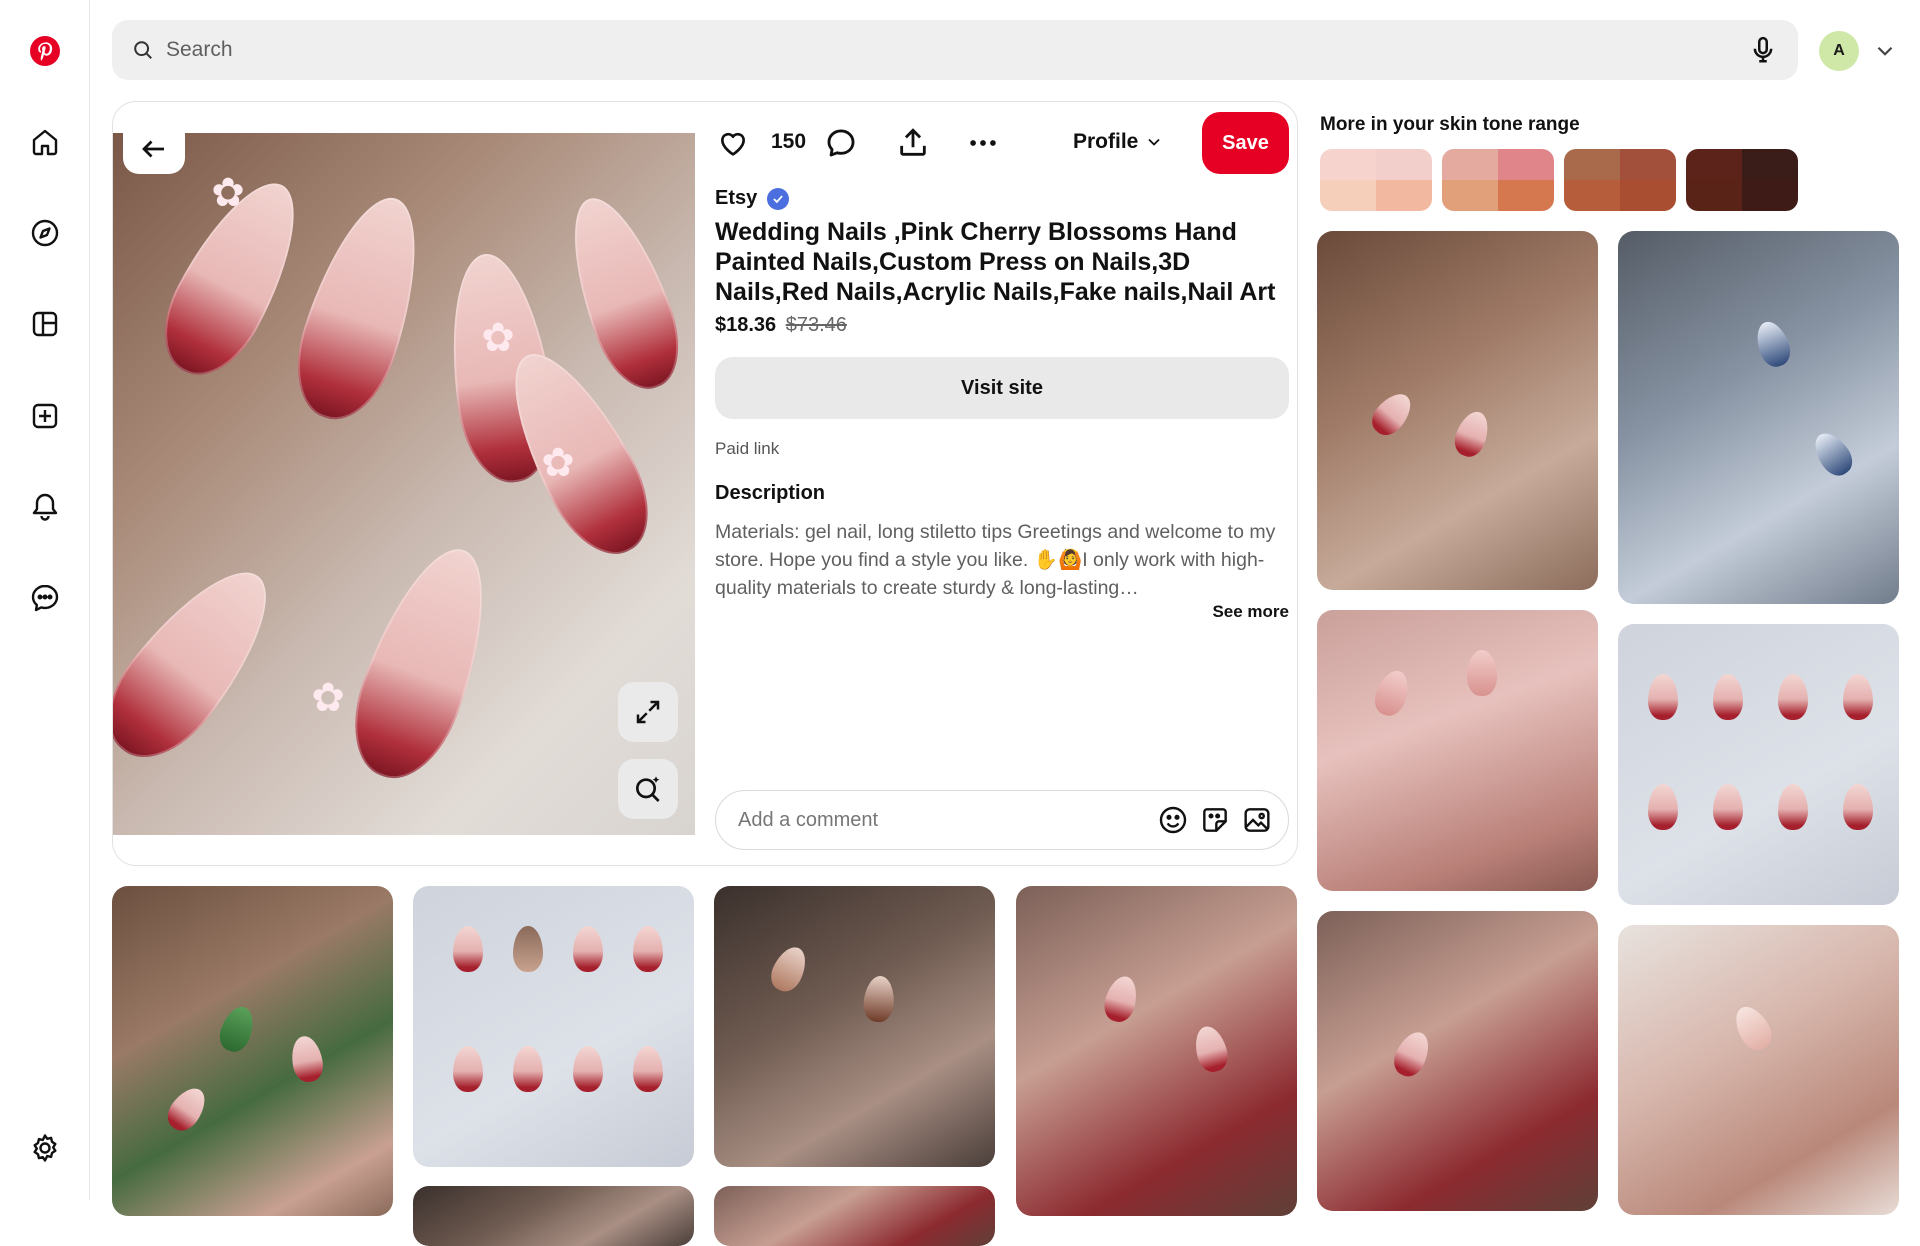 Image resolution: width=1920 pixels, height=1246 pixels. I want to click on chevron-down-icon, so click(1885, 51).